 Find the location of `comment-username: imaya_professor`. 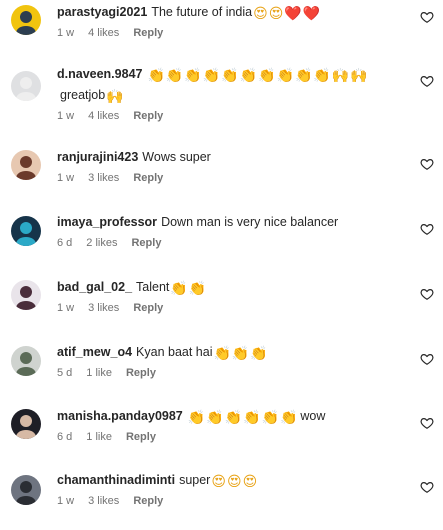

comment-username: imaya_professor is located at coordinates (107, 222).